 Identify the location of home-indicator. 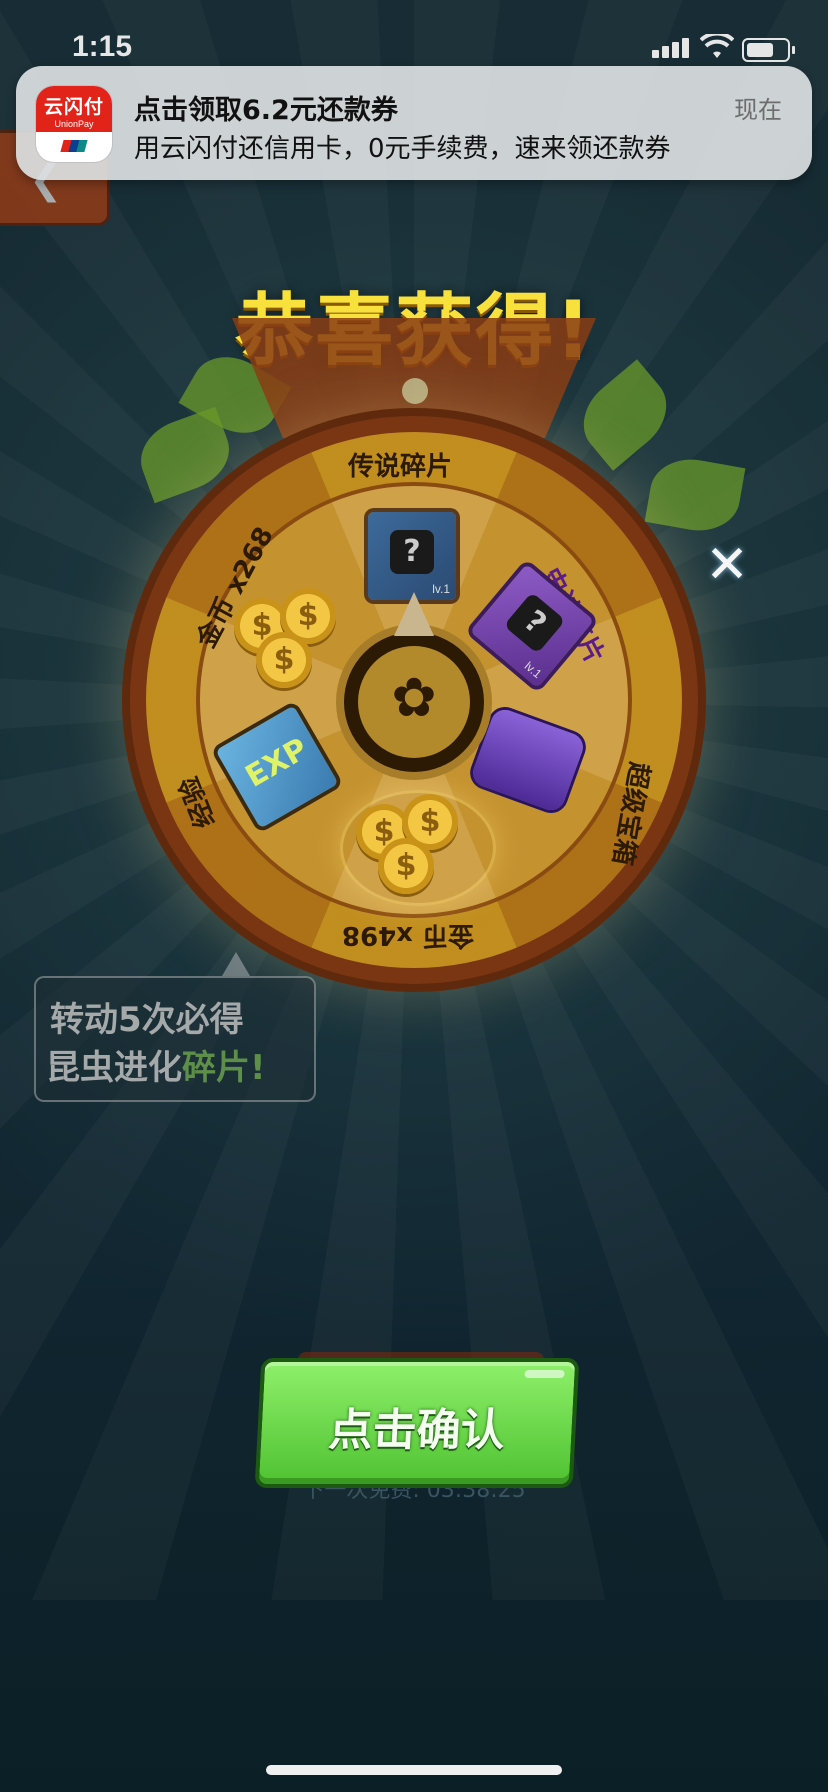
(414, 1770).